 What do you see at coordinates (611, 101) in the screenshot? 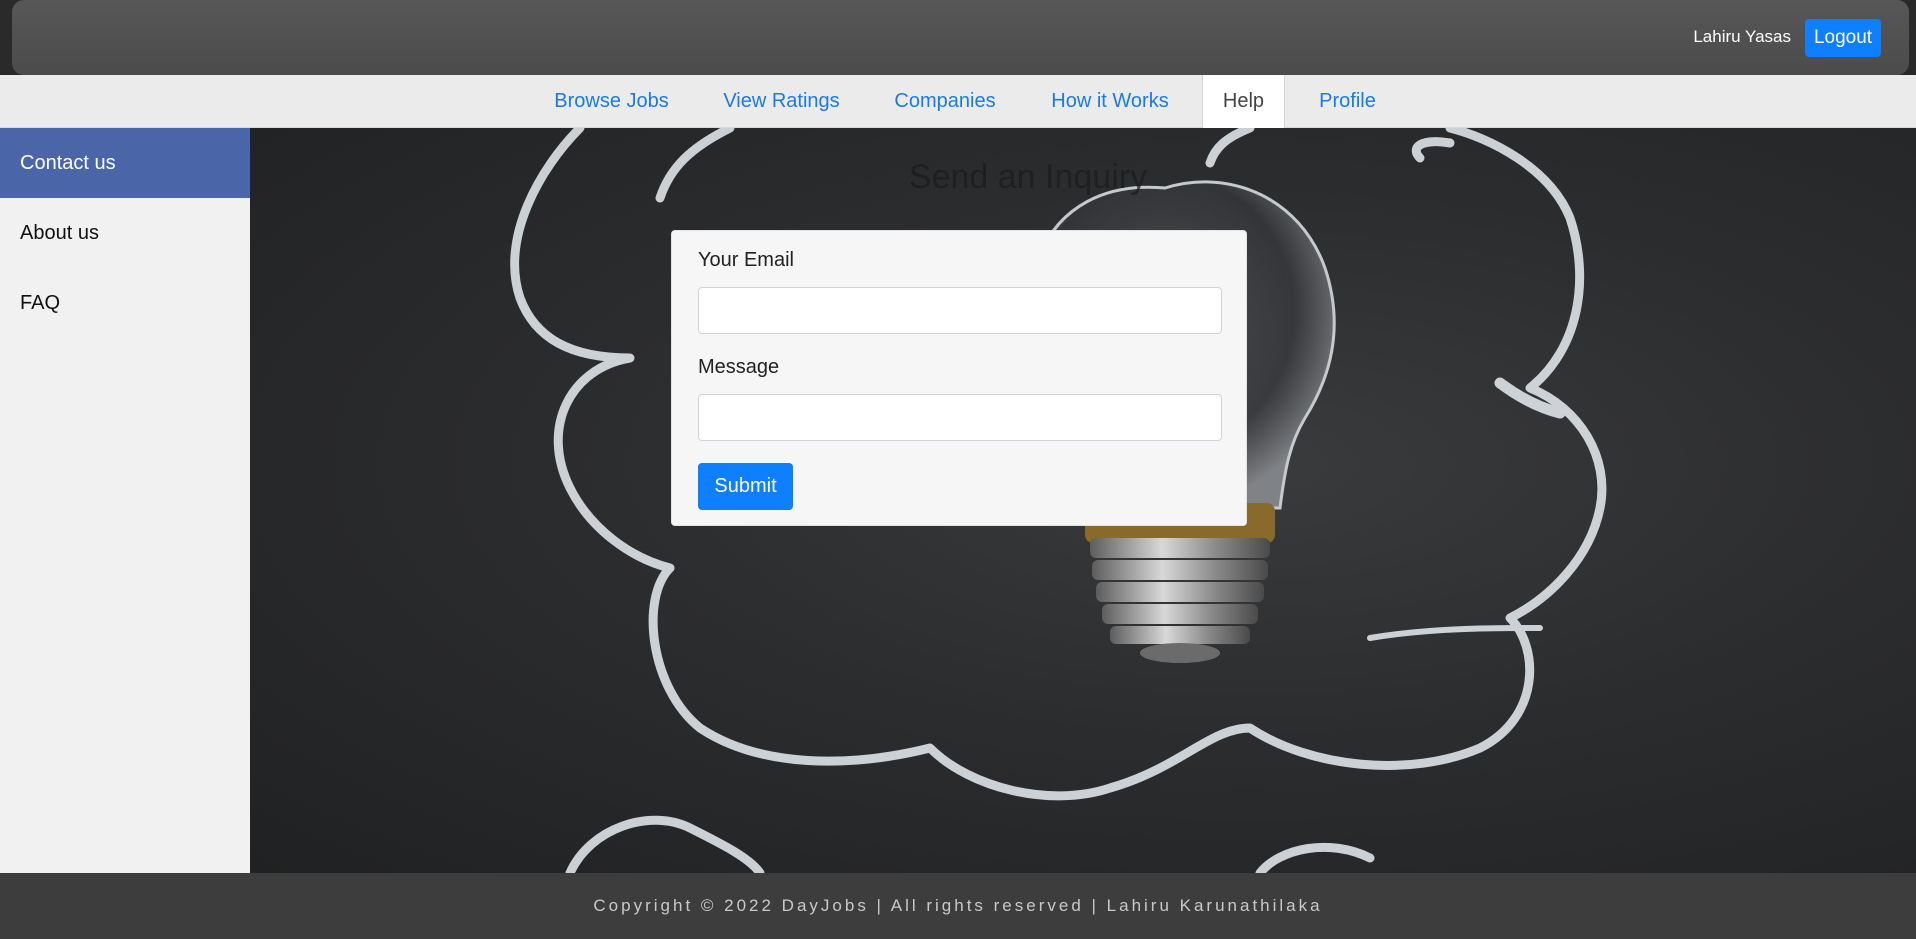
I see `nav-browse-jobs: Browse Jobs` at bounding box center [611, 101].